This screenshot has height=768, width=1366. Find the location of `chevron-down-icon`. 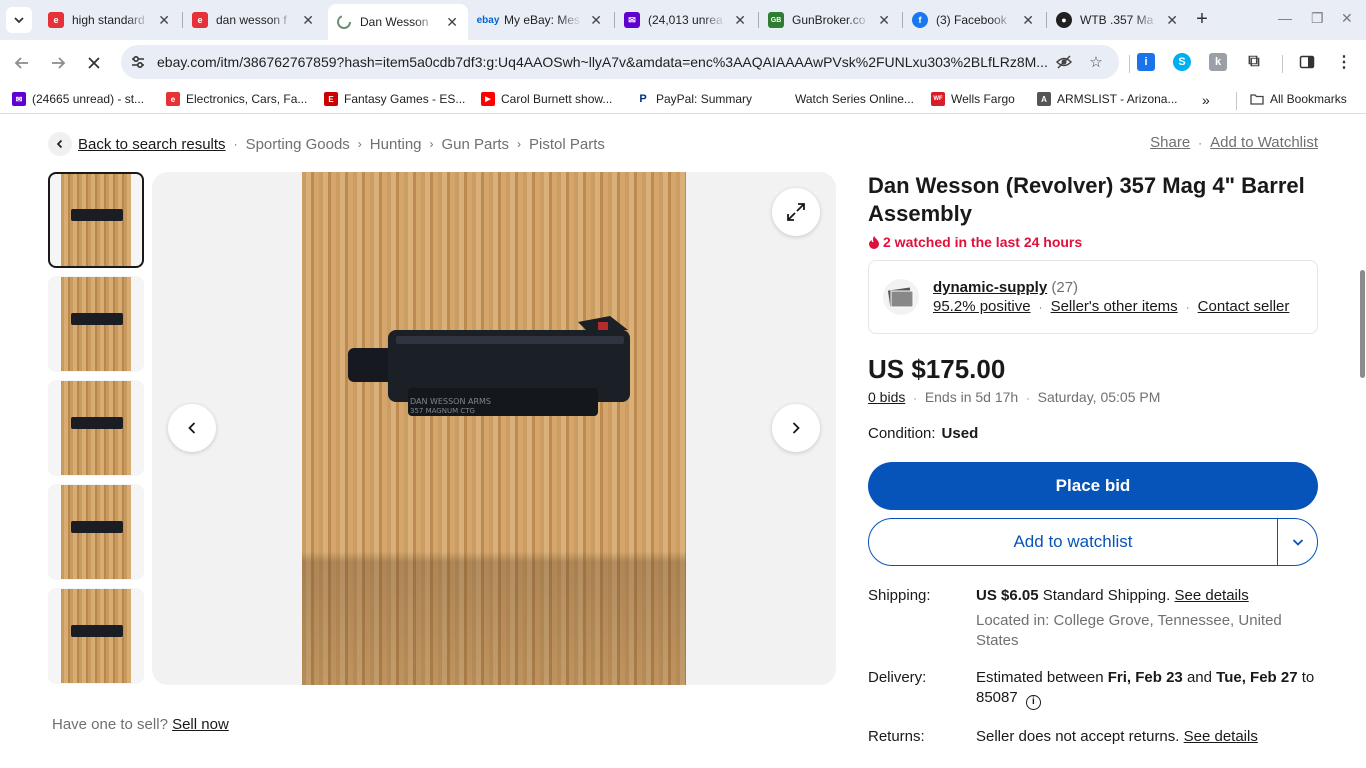

chevron-down-icon is located at coordinates (19, 20).